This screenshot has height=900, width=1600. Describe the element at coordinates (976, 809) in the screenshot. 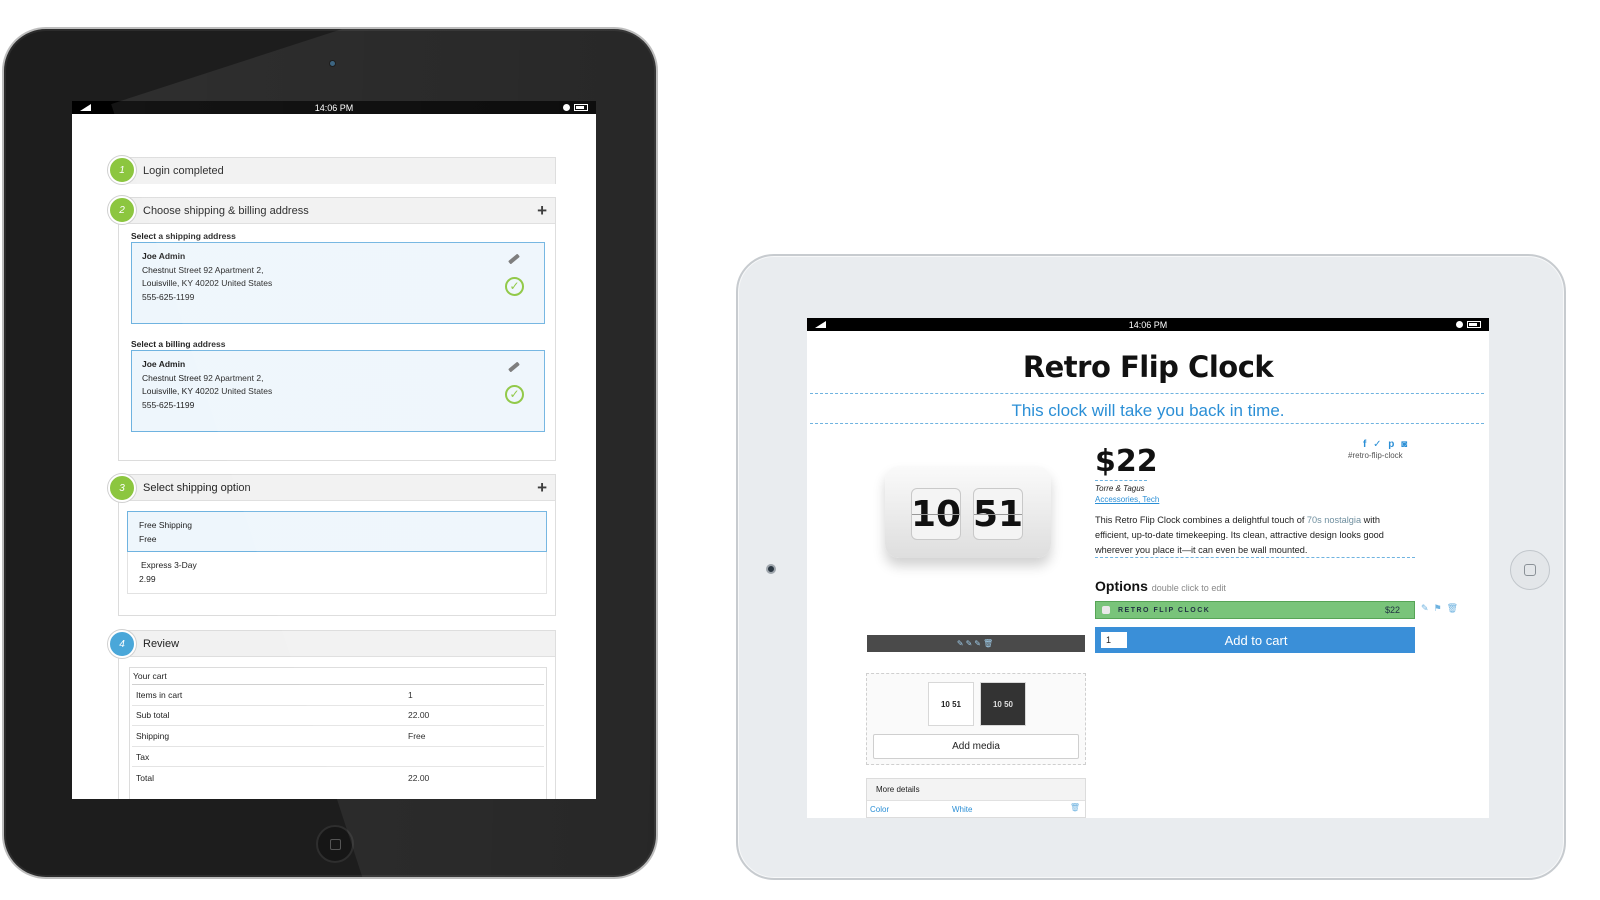

I see `detail-row: Color White 🗑` at that location.